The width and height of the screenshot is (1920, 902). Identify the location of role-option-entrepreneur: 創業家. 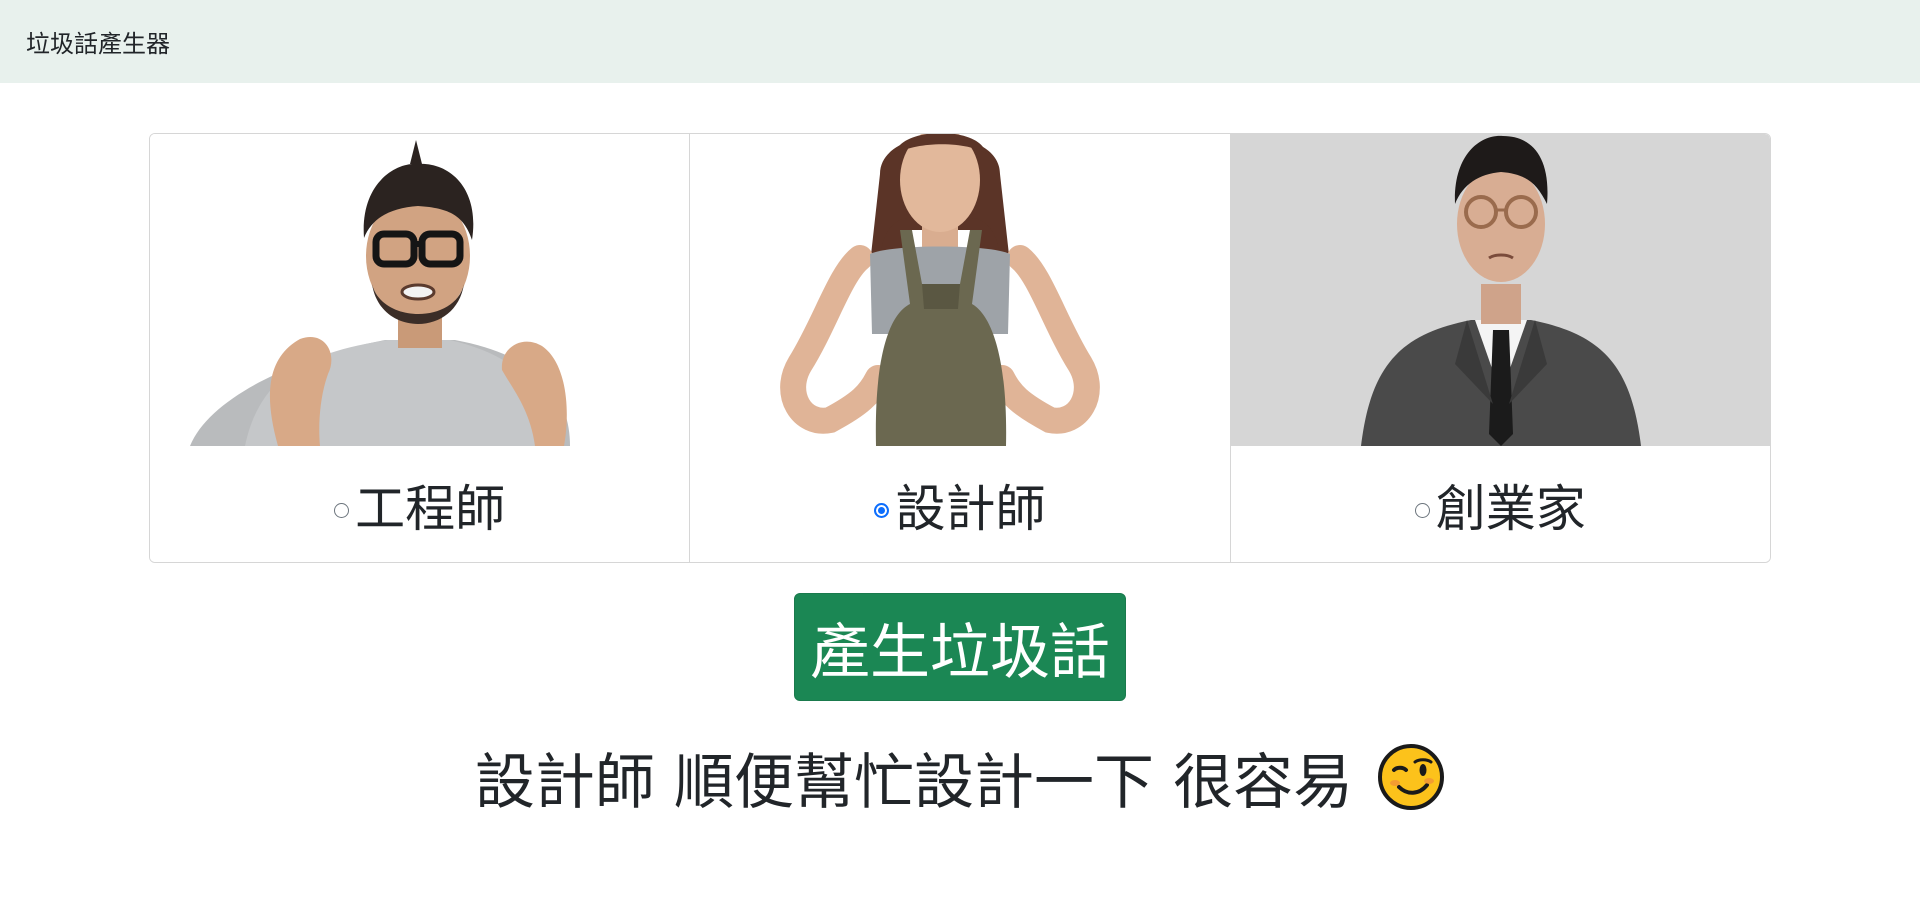
(1500, 504).